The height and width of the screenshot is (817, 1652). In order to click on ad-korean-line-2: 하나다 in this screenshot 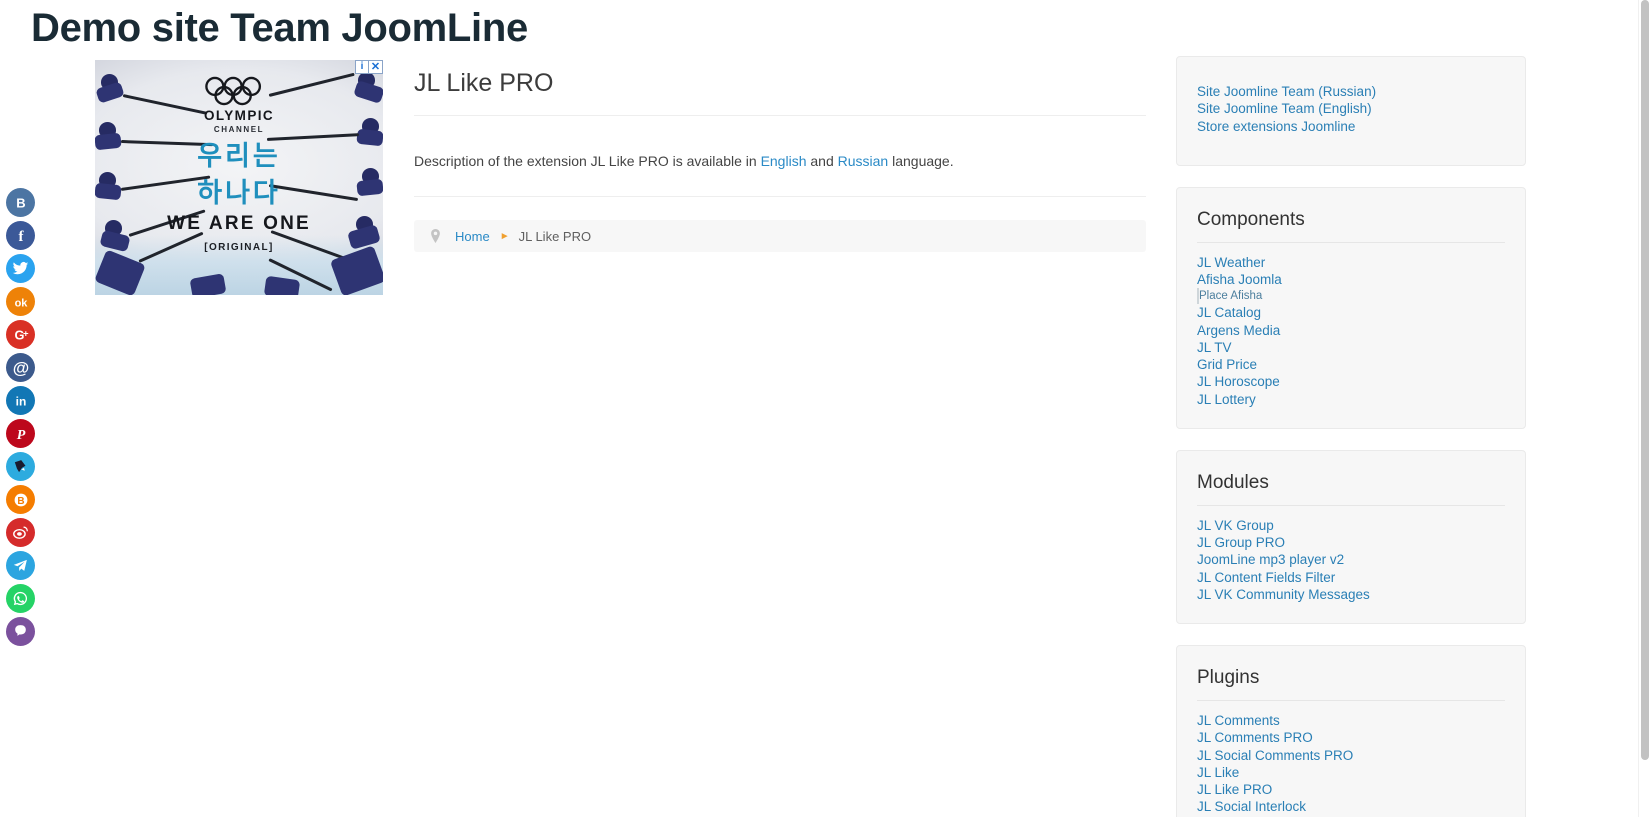, I will do `click(239, 193)`.